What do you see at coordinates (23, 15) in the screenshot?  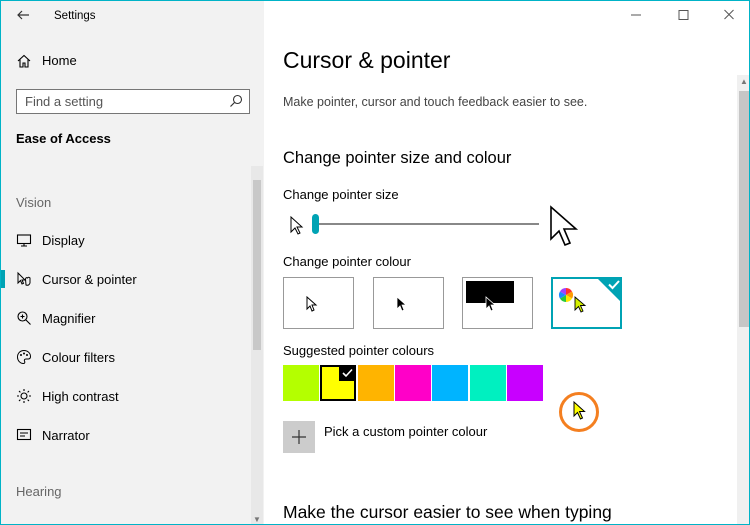 I see `back-arrow-icon` at bounding box center [23, 15].